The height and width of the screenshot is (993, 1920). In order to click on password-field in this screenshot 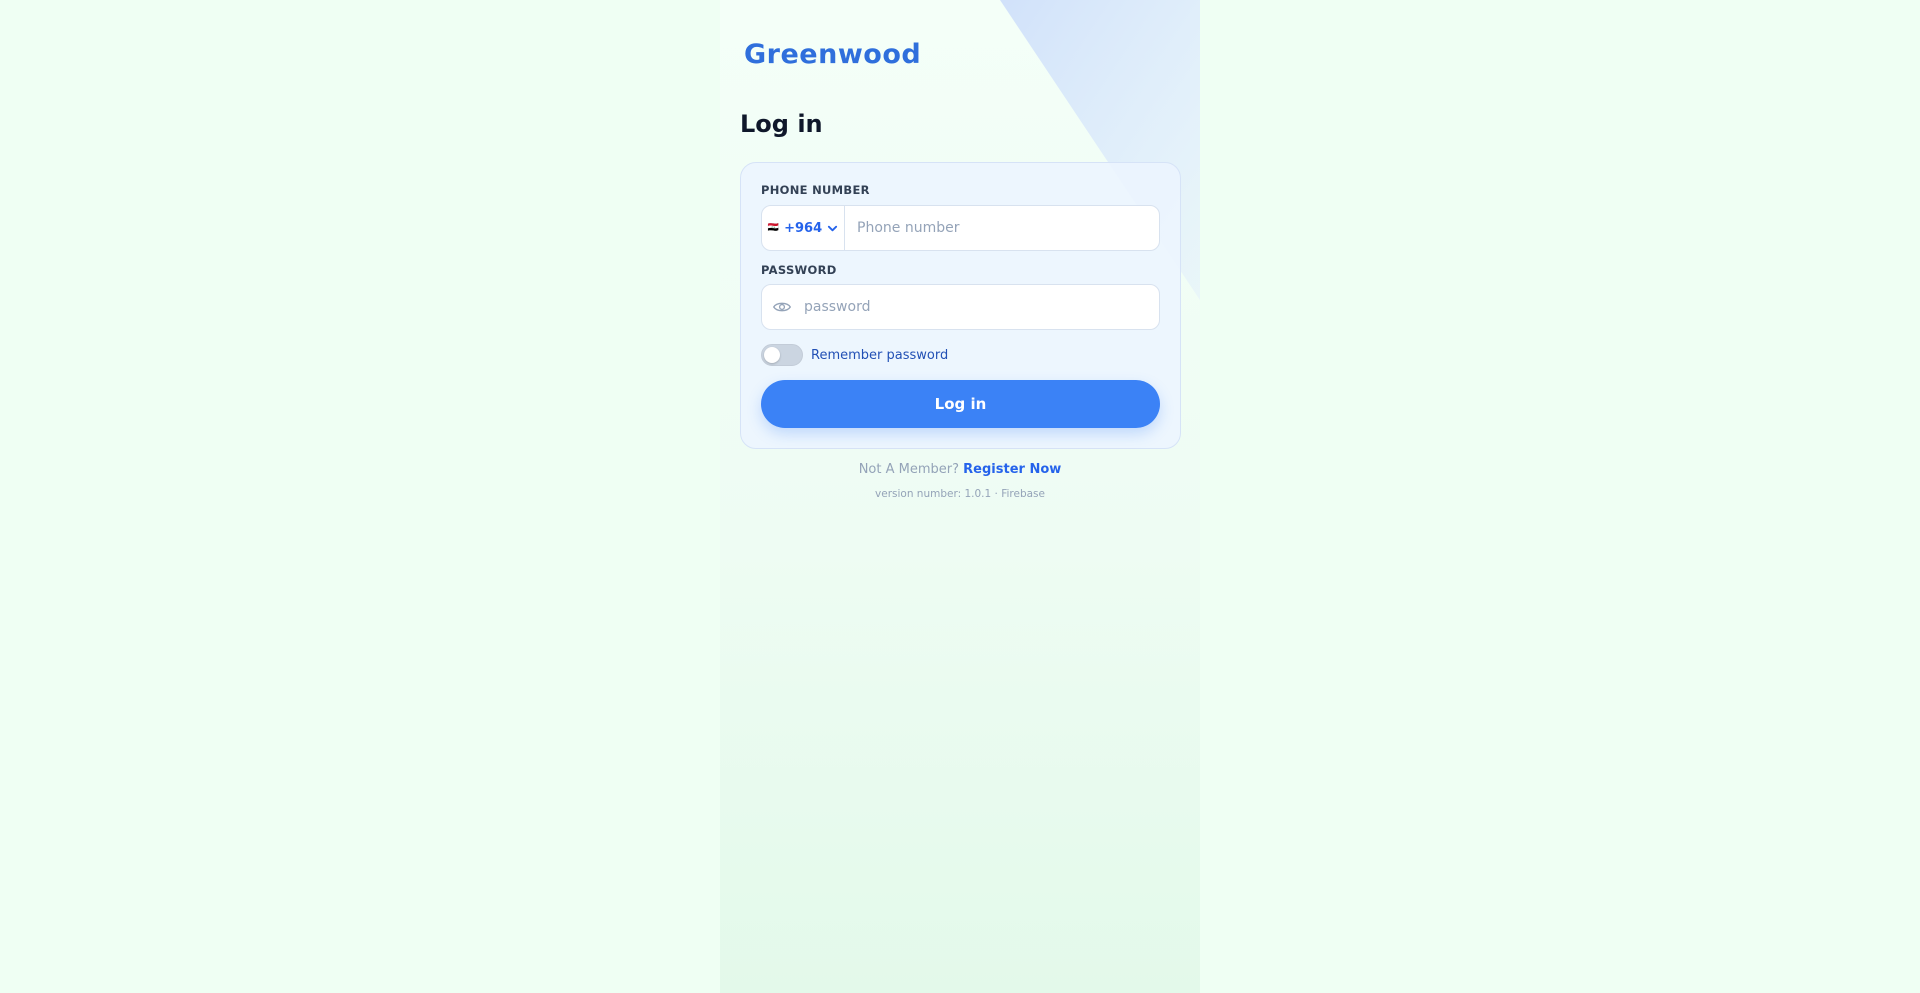, I will do `click(960, 307)`.